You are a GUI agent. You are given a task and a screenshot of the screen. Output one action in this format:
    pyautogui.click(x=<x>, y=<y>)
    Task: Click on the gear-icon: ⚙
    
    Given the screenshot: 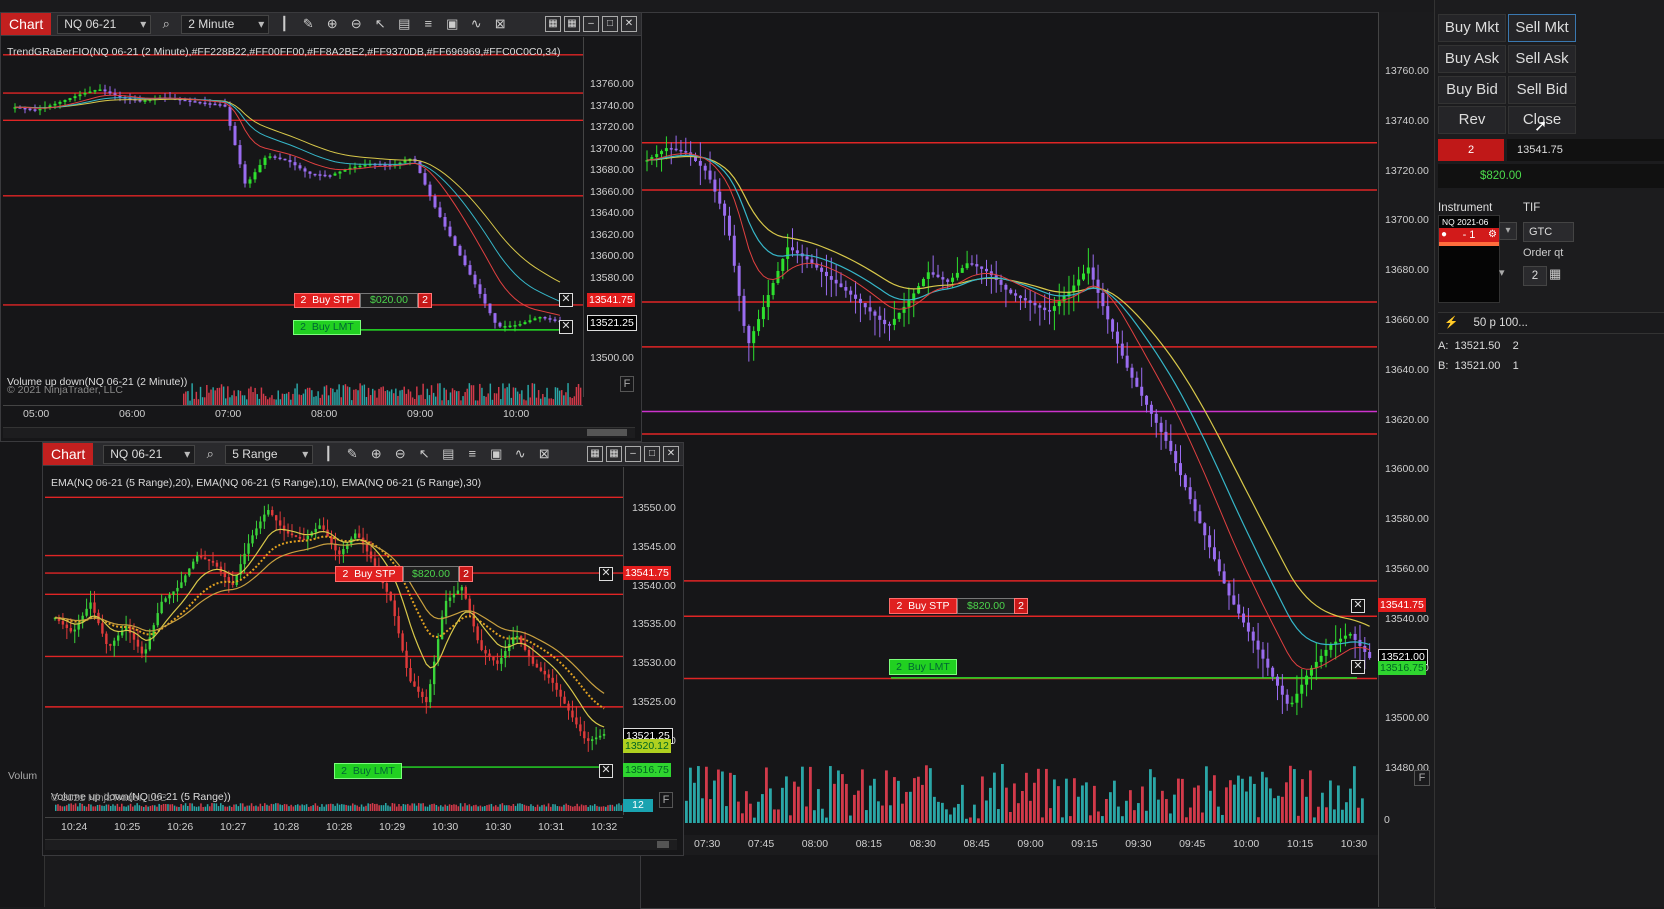 What is the action you would take?
    pyautogui.click(x=1492, y=235)
    